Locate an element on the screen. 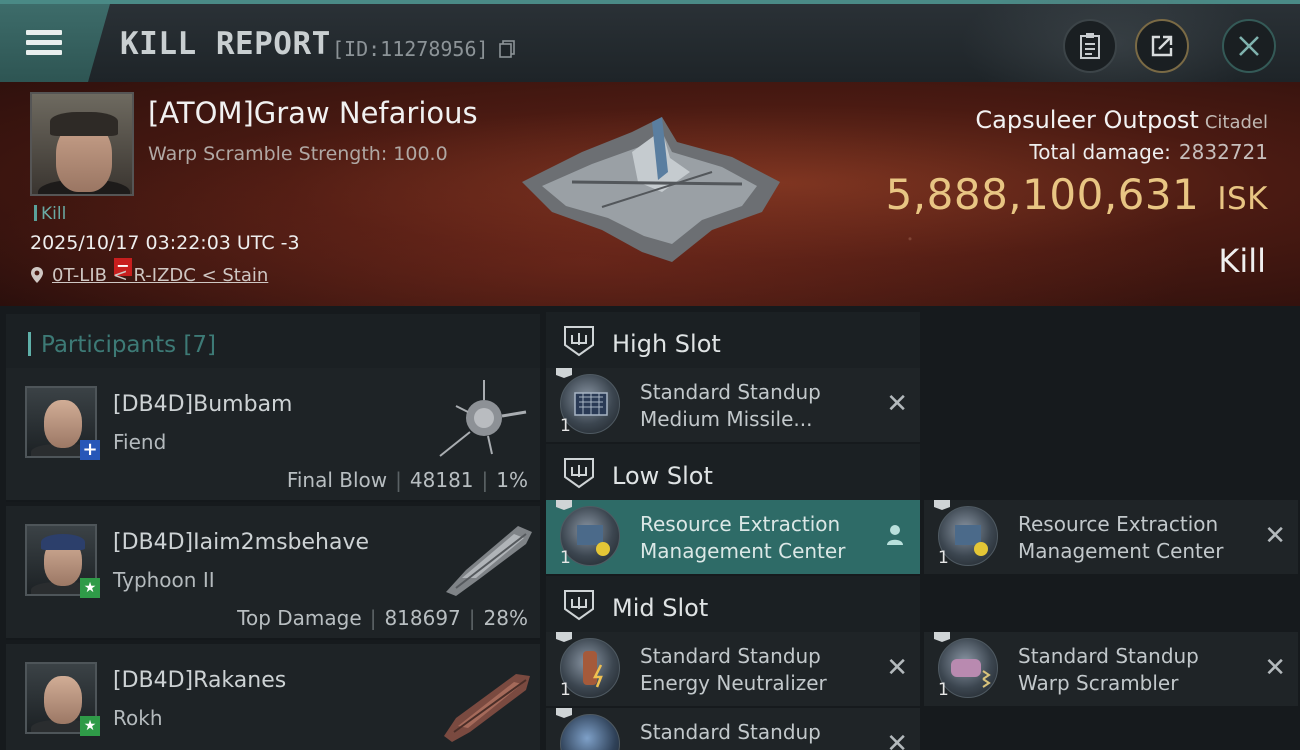 The width and height of the screenshot is (1300, 750). menu-icon is located at coordinates (44, 43).